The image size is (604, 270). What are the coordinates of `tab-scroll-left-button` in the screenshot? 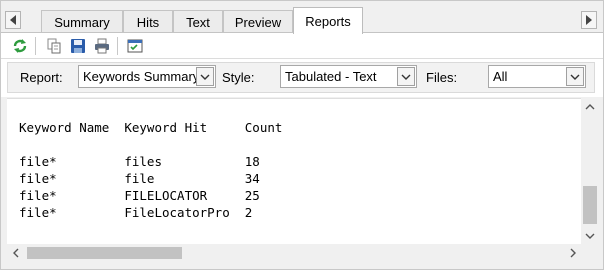 It's located at (13, 20).